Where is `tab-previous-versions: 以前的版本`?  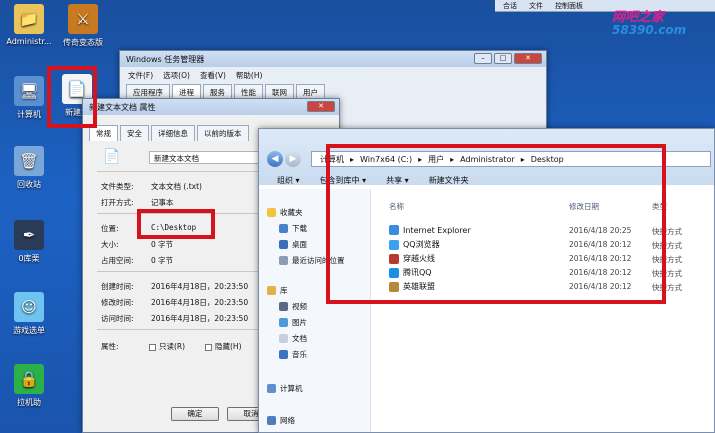 tab-previous-versions: 以前的版本 is located at coordinates (223, 133).